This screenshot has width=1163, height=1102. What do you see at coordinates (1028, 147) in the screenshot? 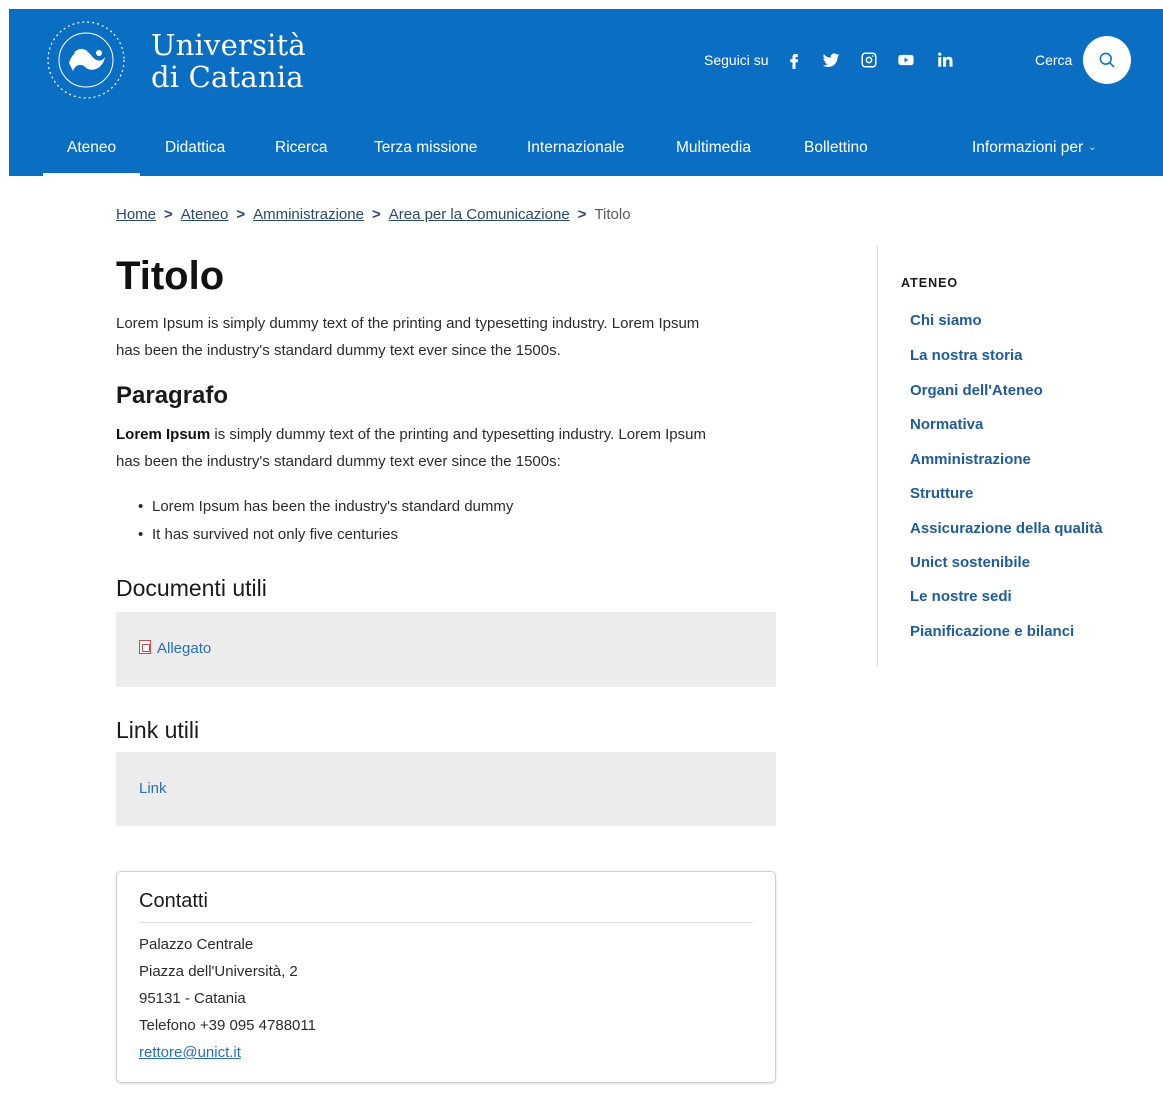
I see `nav-item-informazioni-per-label: Informazioni per` at bounding box center [1028, 147].